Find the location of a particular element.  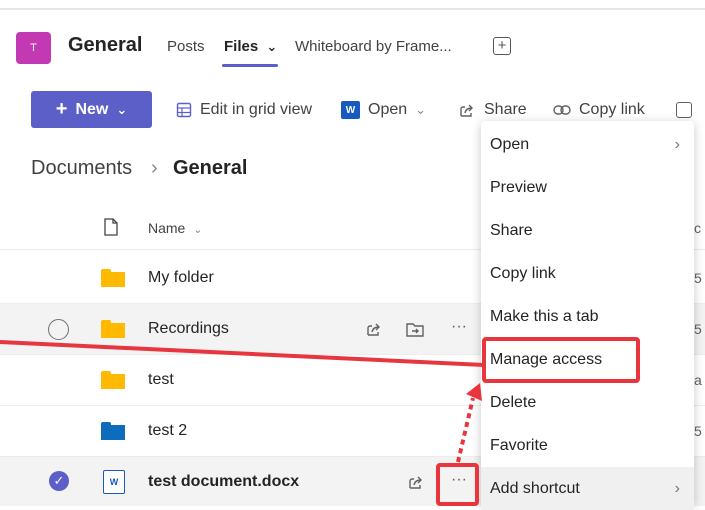

annotation-dotted-arrow is located at coordinates (465, 430).